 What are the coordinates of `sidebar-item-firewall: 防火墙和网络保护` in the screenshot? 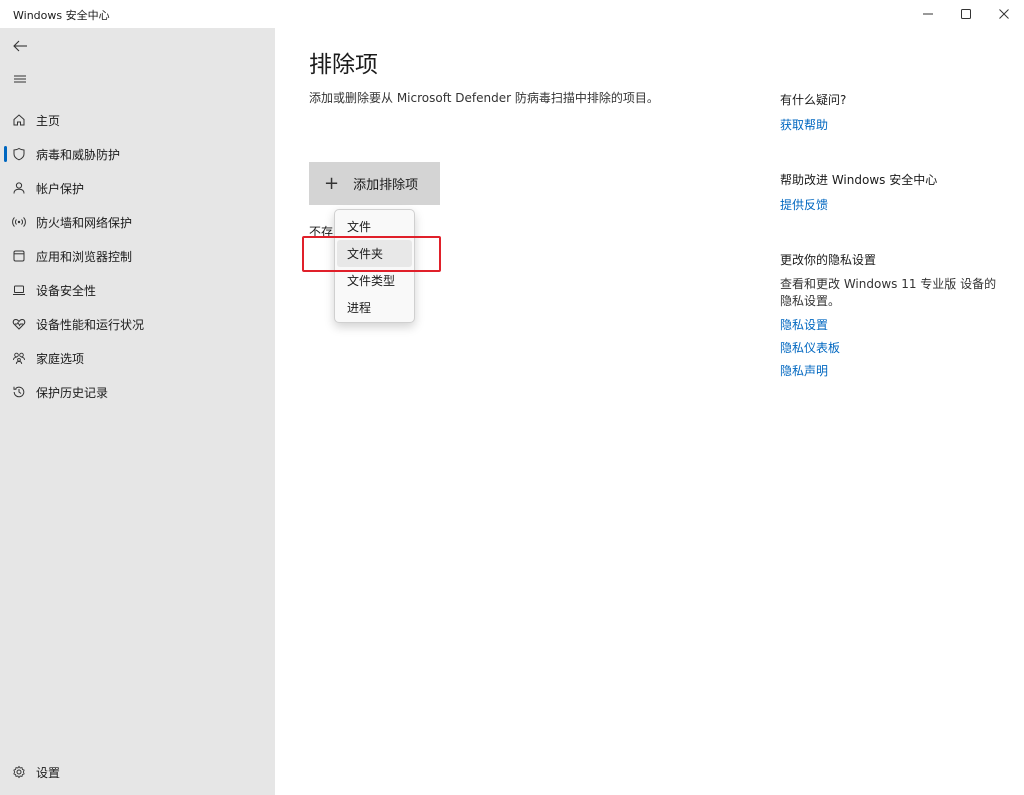 It's located at (137, 222).